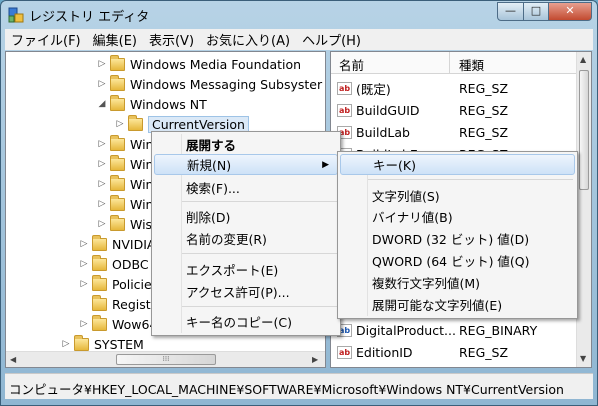  What do you see at coordinates (246, 269) in the screenshot?
I see `menu-item-export: エクスポート(E)` at bounding box center [246, 269].